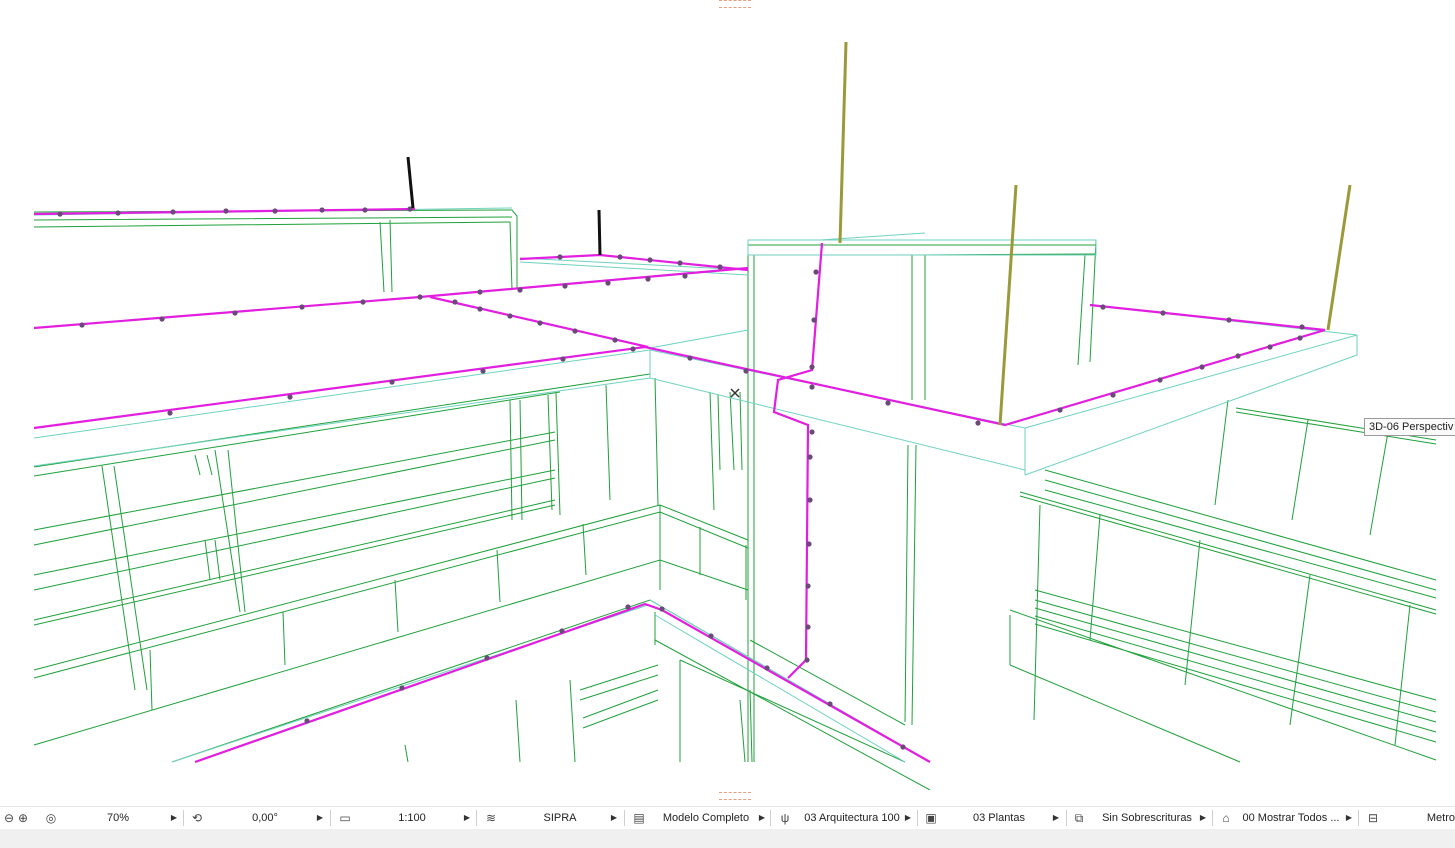  Describe the element at coordinates (1203, 818) in the screenshot. I see `overrides-arrow-icon: ▶` at that location.